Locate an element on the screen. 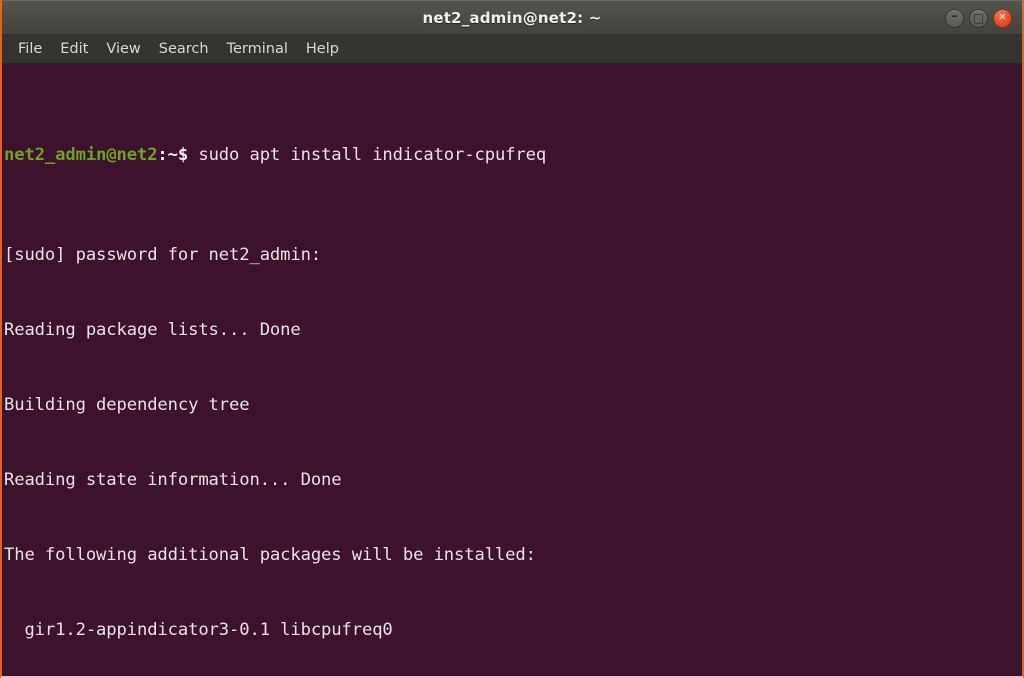  terminal-line: [sudo] password for net2_admin: is located at coordinates (163, 255).